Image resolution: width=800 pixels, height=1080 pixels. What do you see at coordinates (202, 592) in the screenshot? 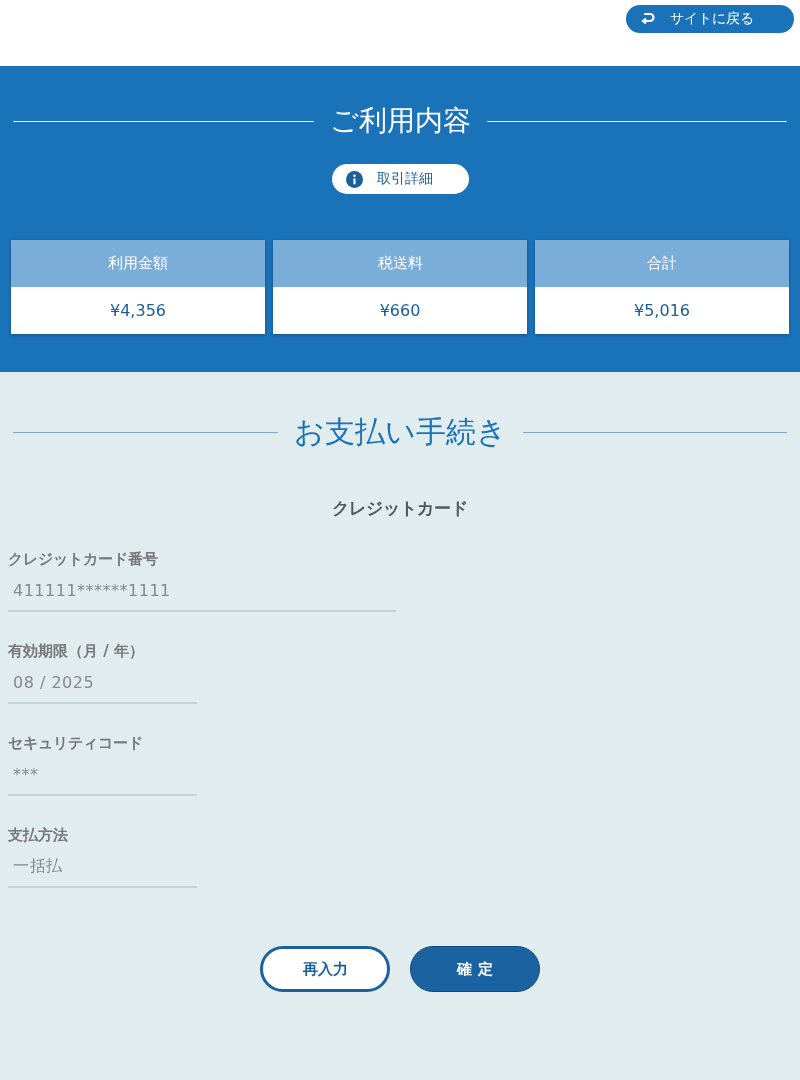
I see `text-field: 411111******1111` at bounding box center [202, 592].